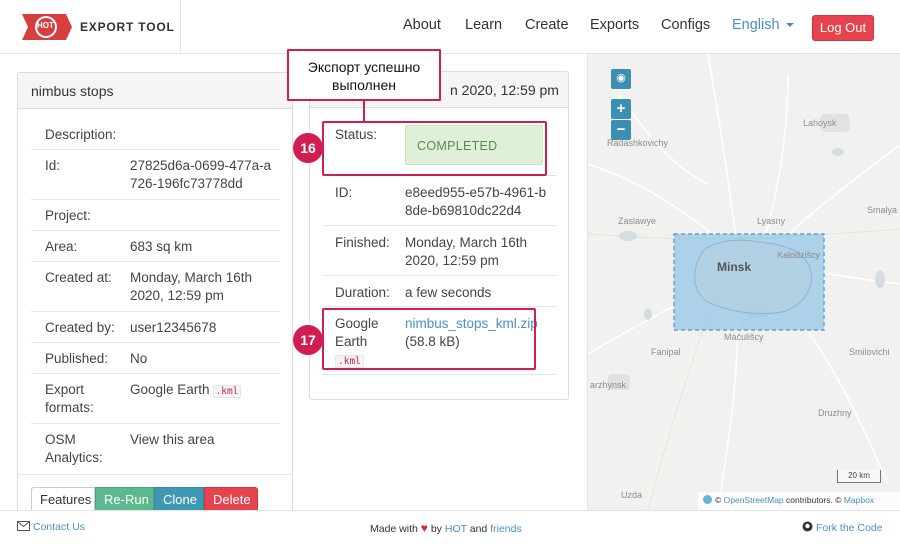 This screenshot has width=900, height=544. Describe the element at coordinates (69, 398) in the screenshot. I see `export-formats-label: Export formats:` at that location.